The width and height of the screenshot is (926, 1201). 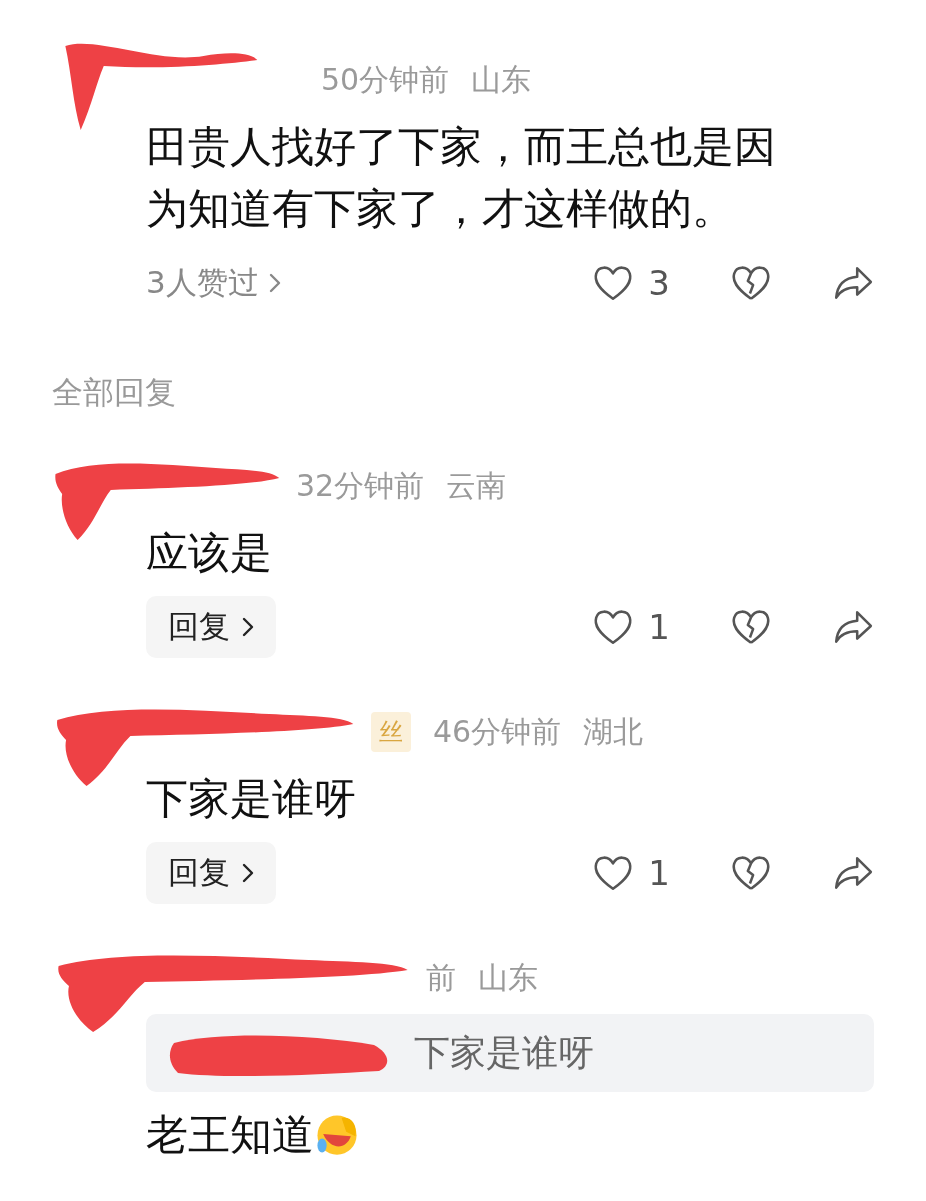 What do you see at coordinates (476, 485) in the screenshot?
I see `comment-location: 云南` at bounding box center [476, 485].